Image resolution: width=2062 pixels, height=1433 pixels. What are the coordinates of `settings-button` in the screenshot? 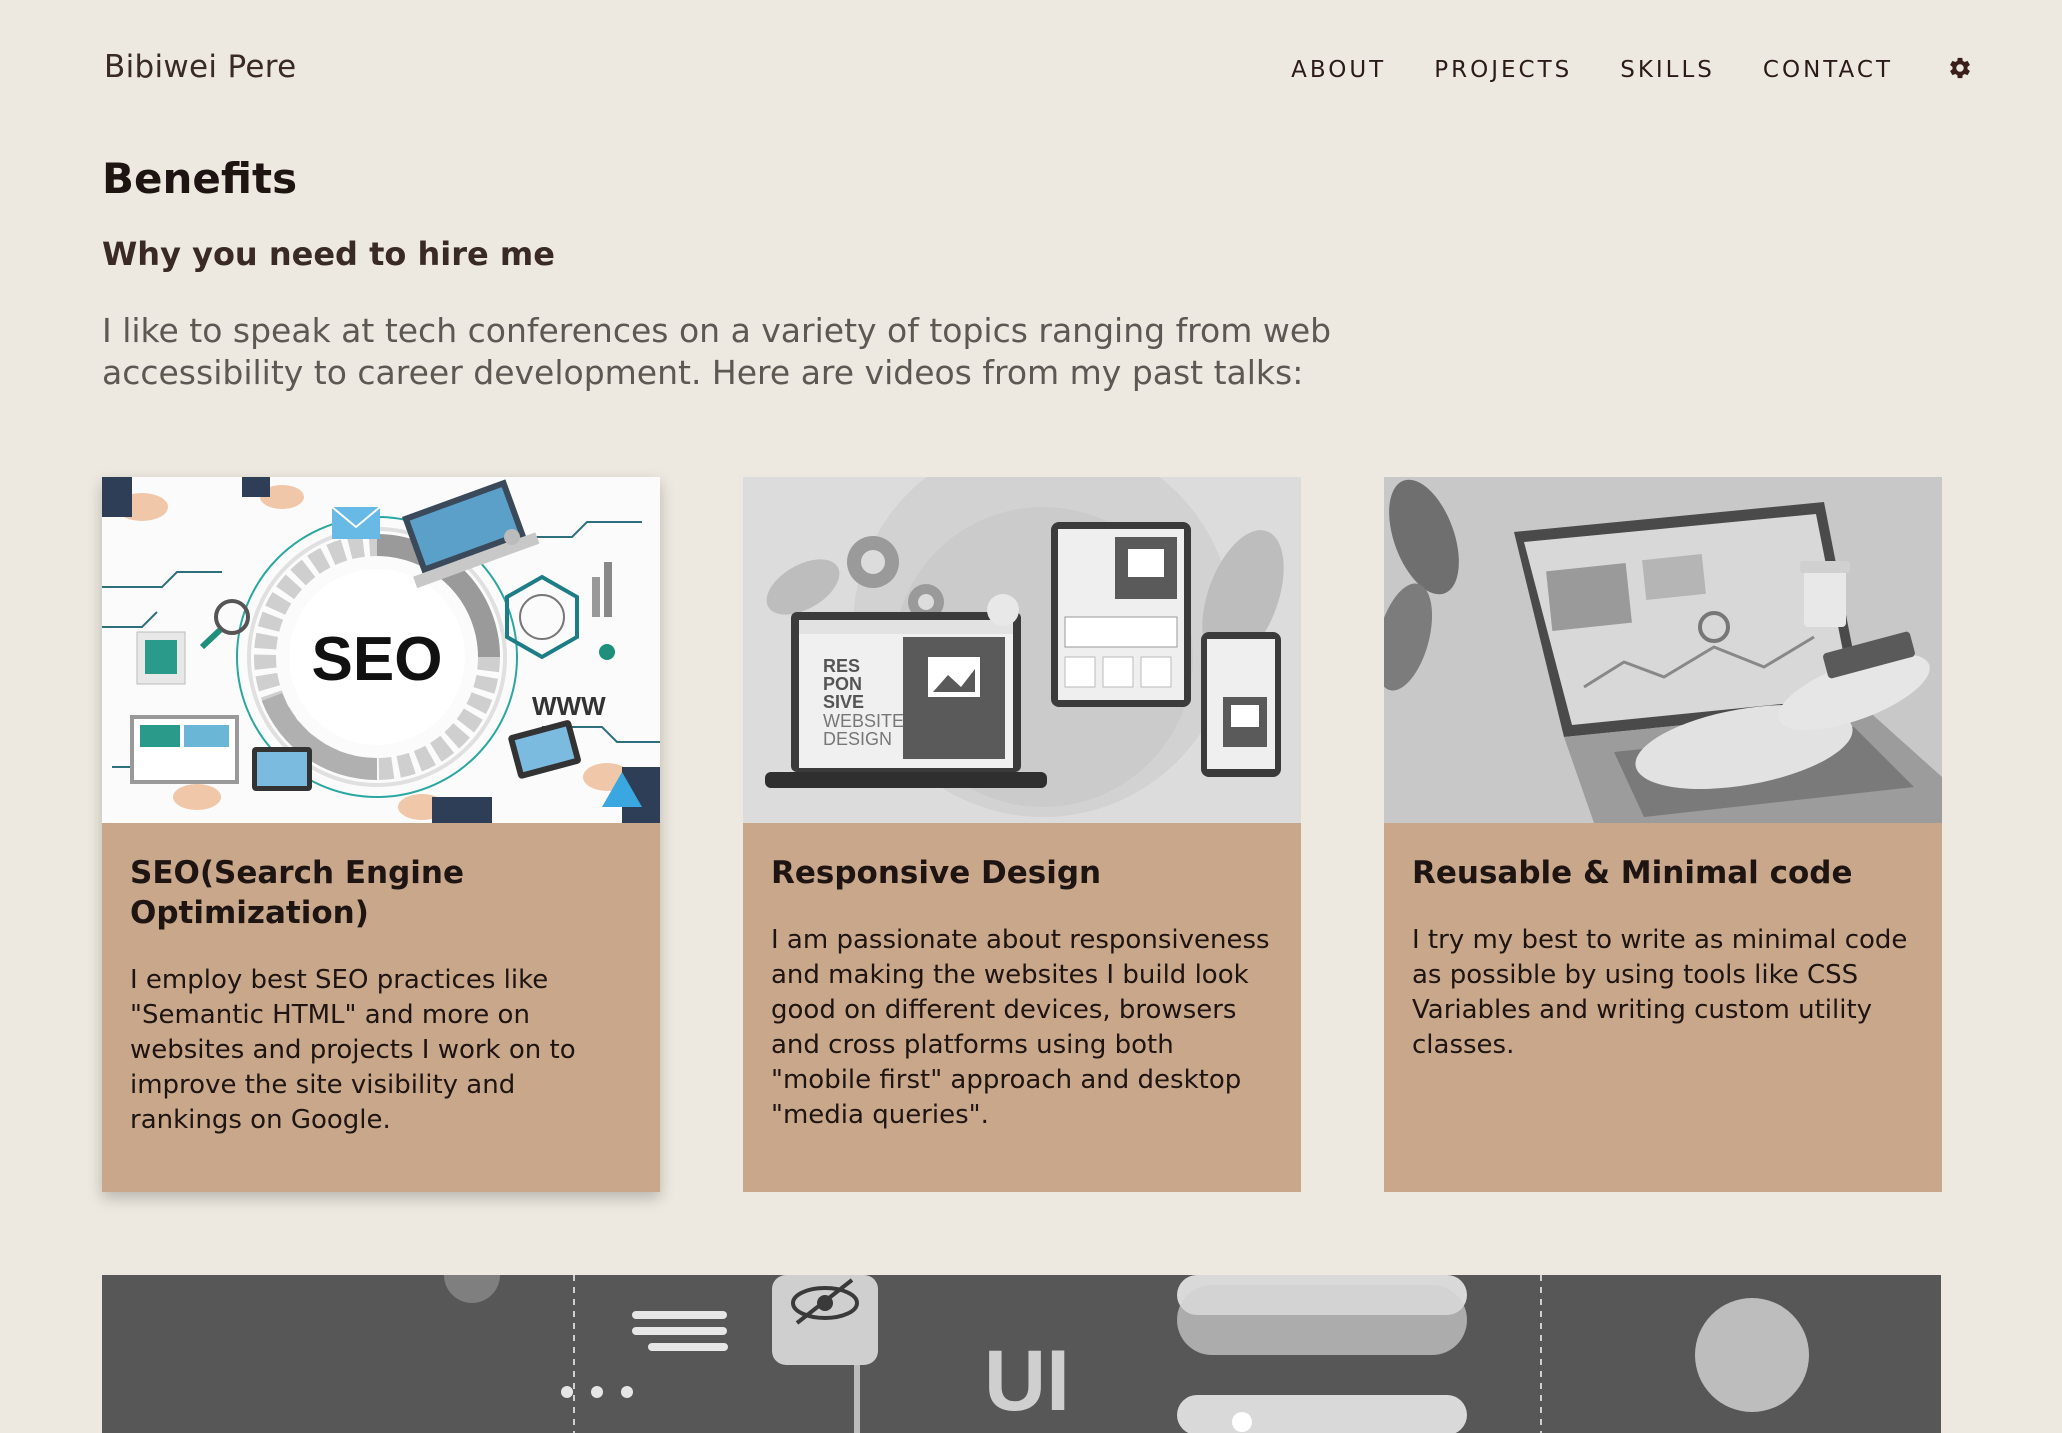 It's located at (1960, 68).